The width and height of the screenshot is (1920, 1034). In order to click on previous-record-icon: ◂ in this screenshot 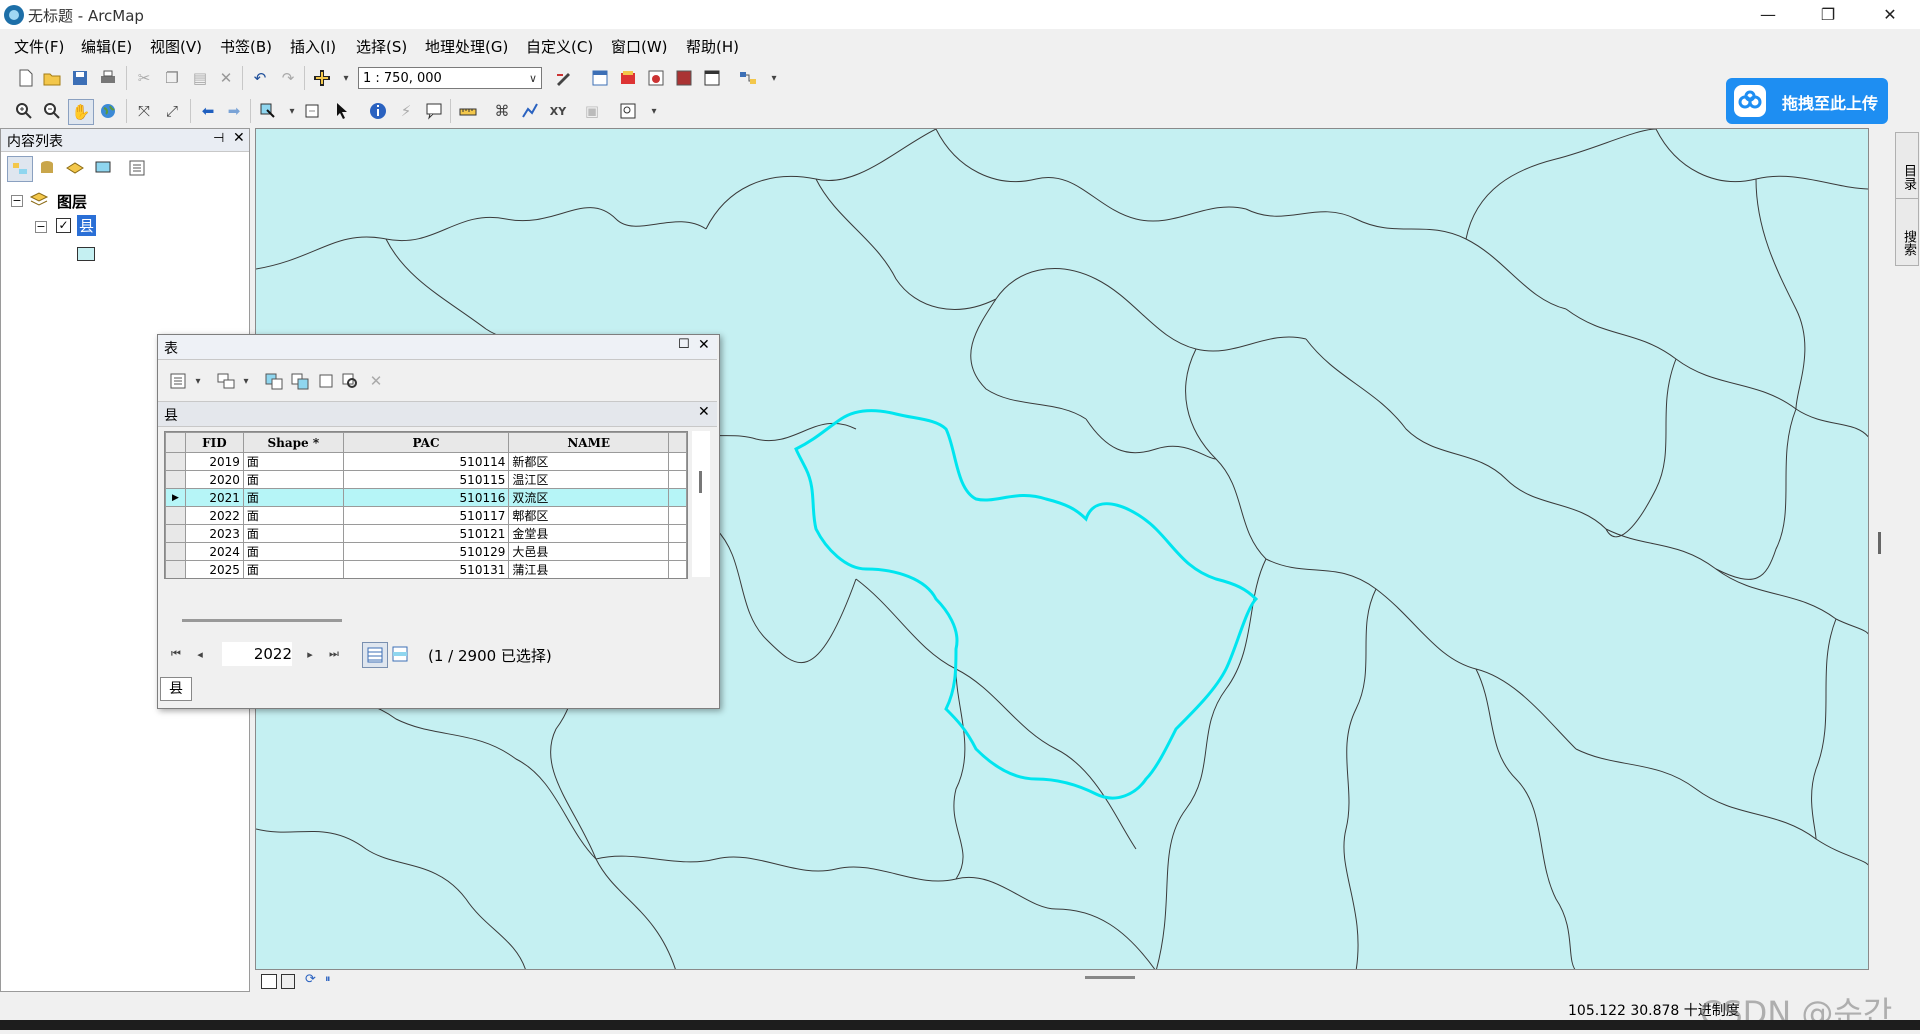, I will do `click(200, 654)`.